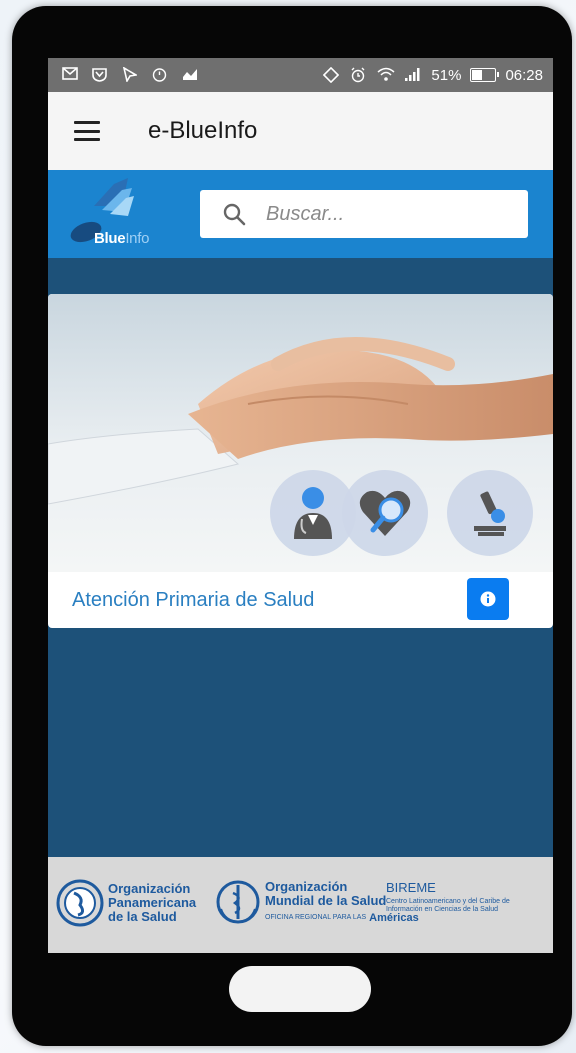  I want to click on info-icon, so click(488, 599).